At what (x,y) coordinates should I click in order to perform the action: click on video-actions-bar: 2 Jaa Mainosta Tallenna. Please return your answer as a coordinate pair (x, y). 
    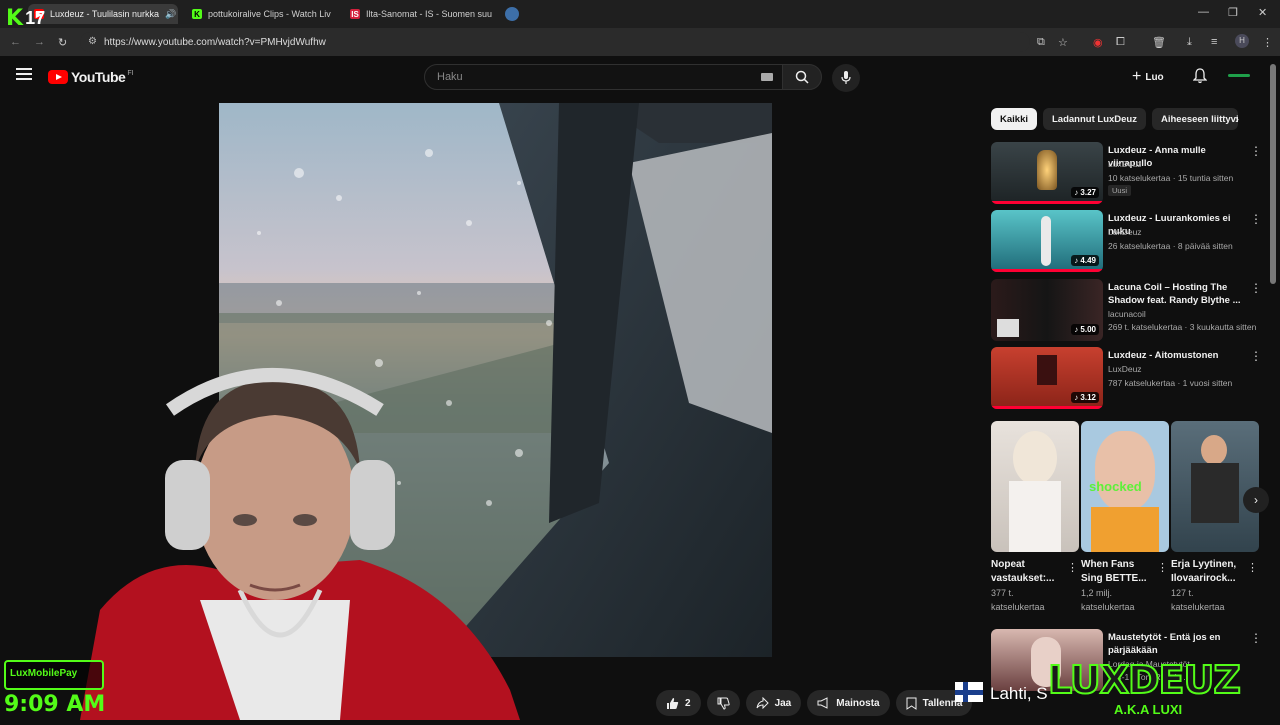
    Looking at the image, I should click on (814, 704).